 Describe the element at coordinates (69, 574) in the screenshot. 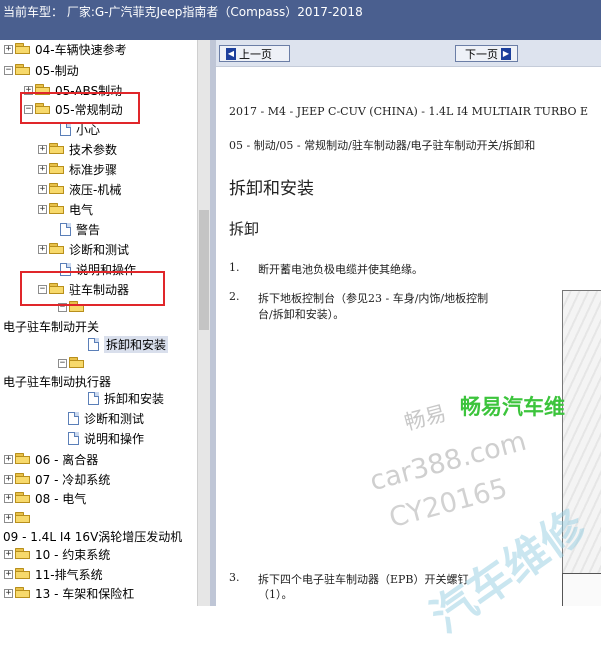

I see `tree-item-label: 11-排气系统` at that location.